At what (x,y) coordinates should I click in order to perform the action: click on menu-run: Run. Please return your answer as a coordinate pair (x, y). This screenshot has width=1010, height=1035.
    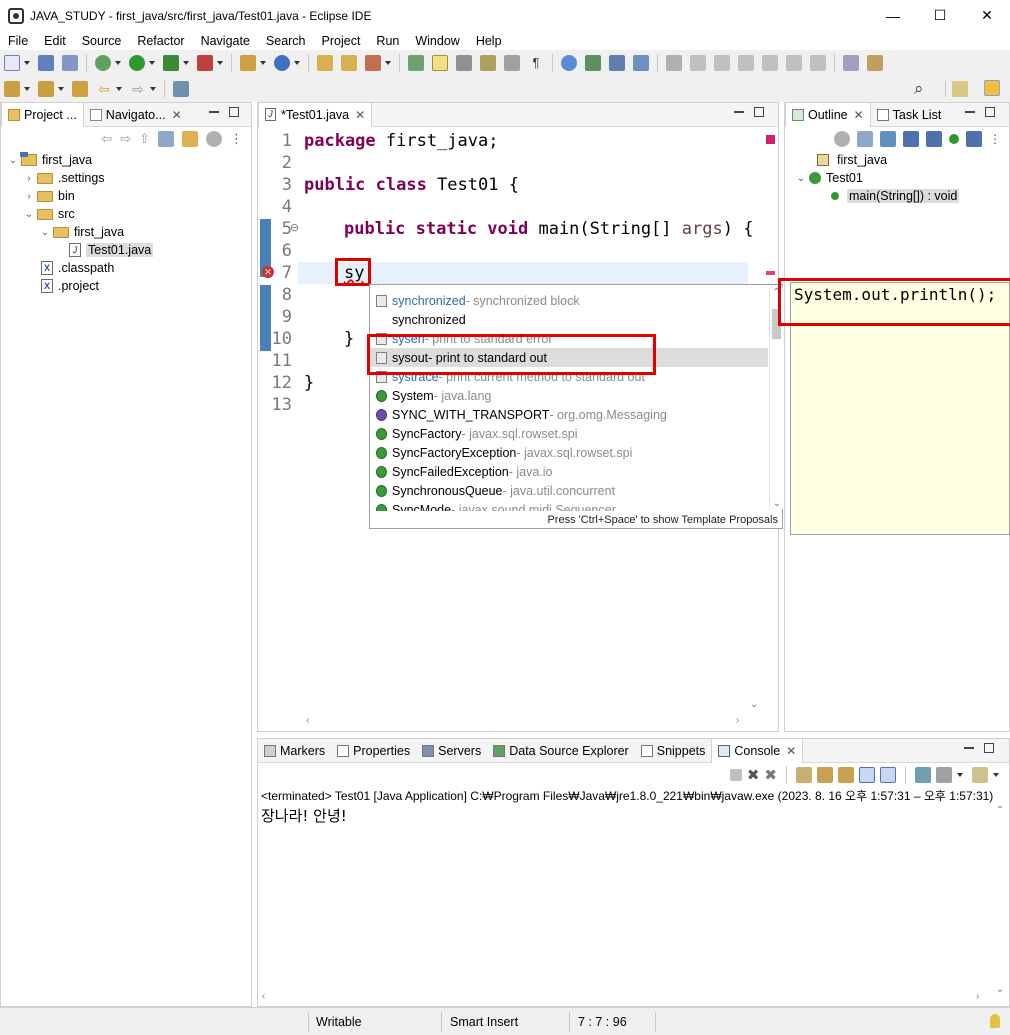
    Looking at the image, I should click on (387, 41).